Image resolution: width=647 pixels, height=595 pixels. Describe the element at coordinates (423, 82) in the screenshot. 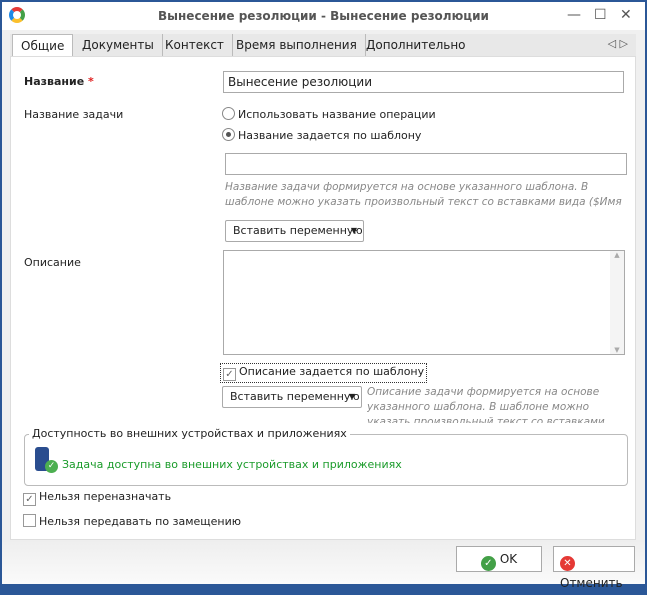

I see `name-input: Вынесение резолюции` at that location.